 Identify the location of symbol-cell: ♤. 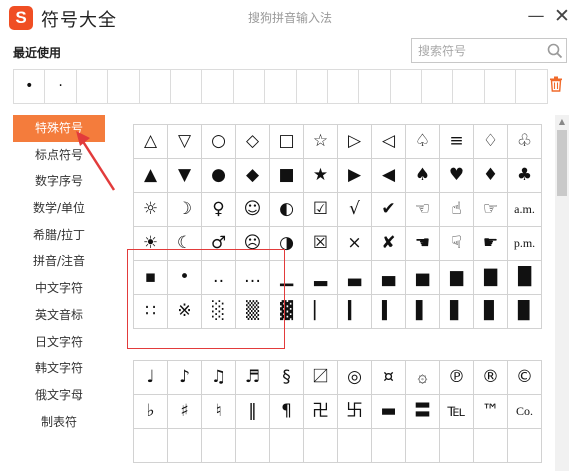
(423, 142).